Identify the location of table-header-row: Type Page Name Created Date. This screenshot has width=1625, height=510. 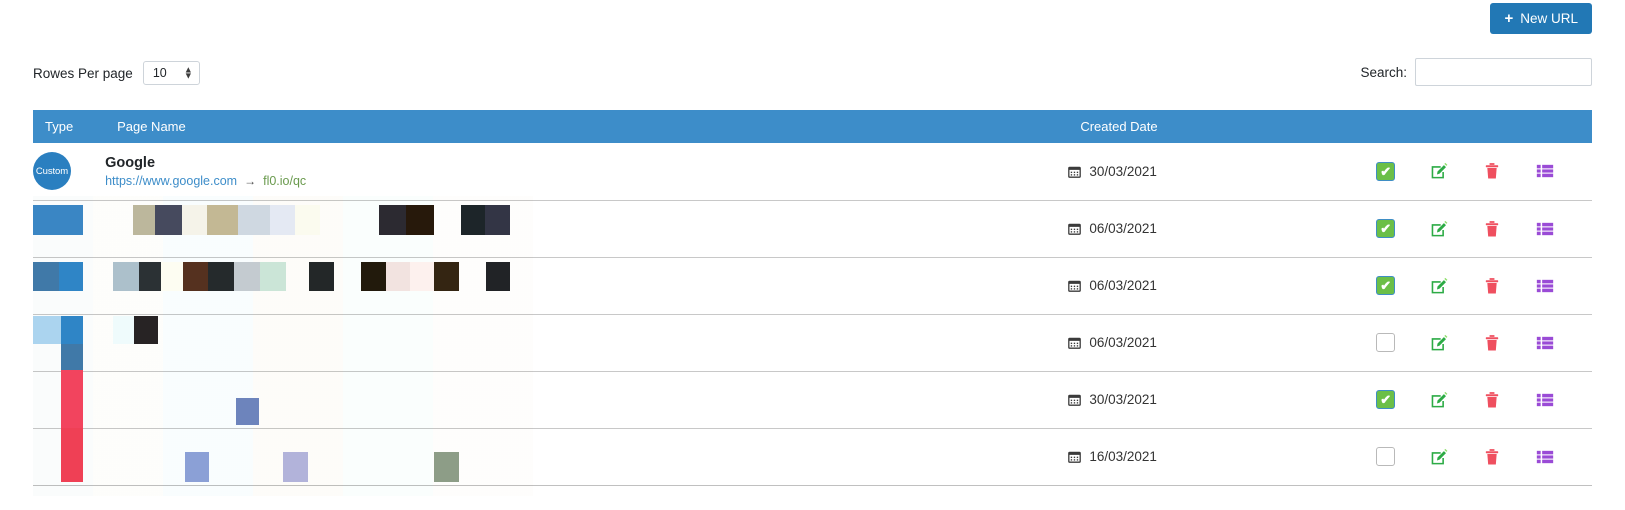
(812, 126).